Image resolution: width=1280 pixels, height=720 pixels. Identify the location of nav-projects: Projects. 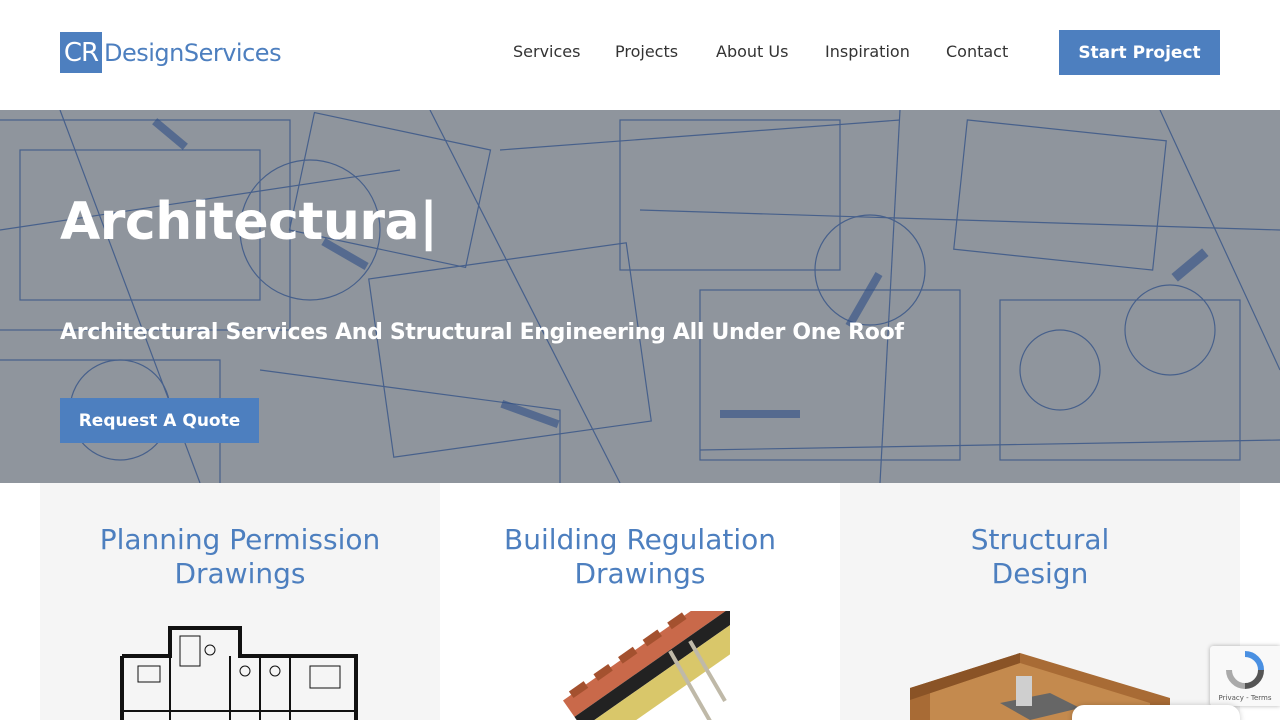
(646, 51).